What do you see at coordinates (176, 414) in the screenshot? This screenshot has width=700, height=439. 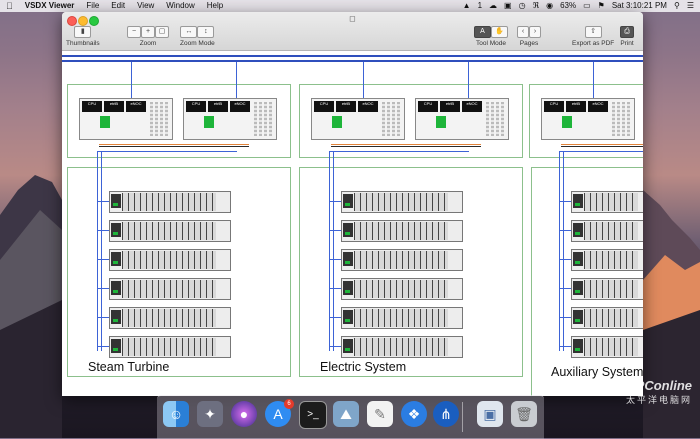 I see `finder-icon: ☺` at bounding box center [176, 414].